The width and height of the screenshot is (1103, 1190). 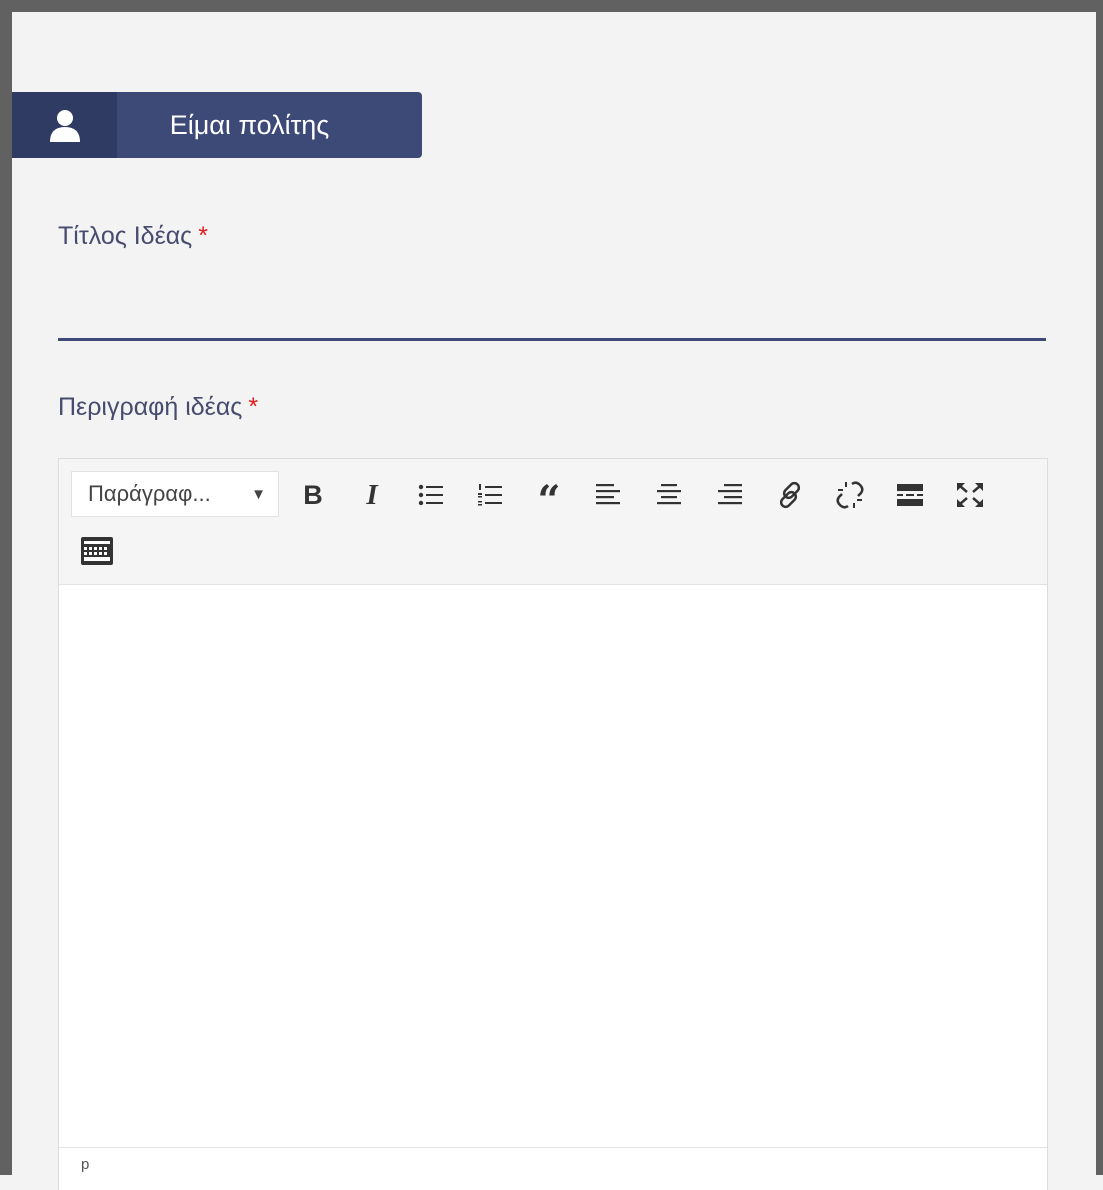 I want to click on align-left-button, so click(x=608, y=495).